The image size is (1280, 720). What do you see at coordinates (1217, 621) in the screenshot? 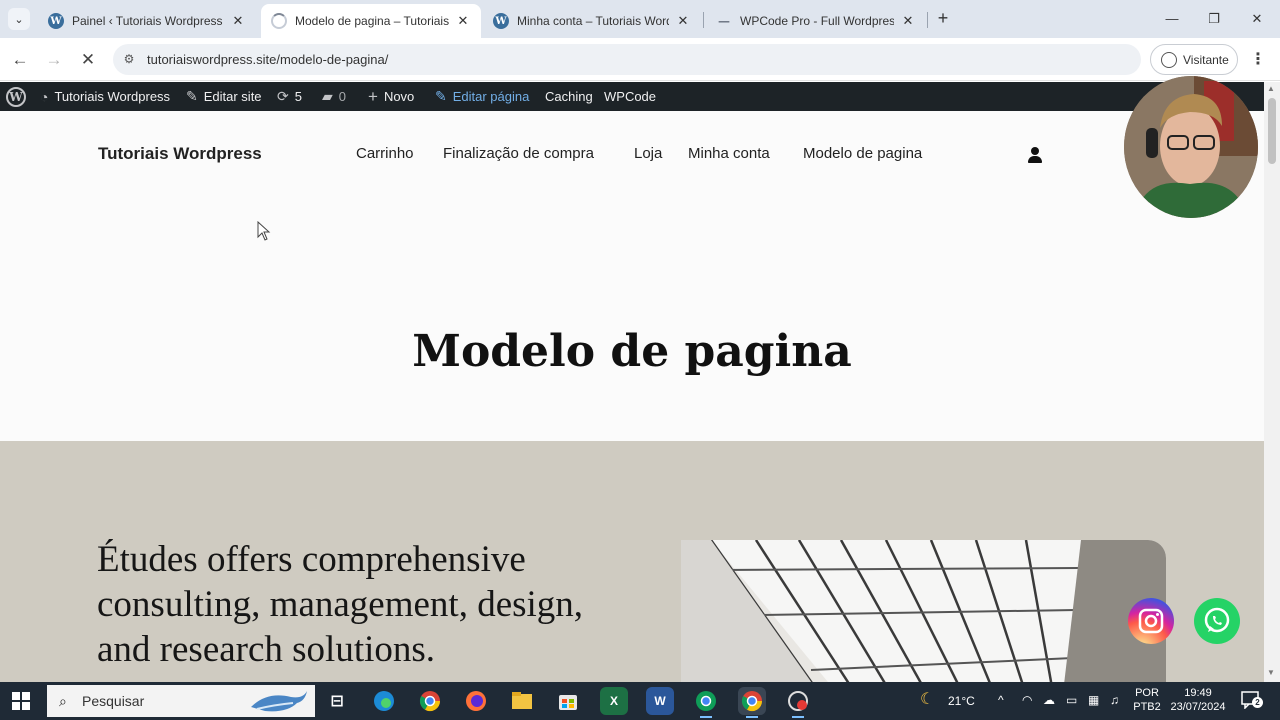
I see `whatsapp-button` at bounding box center [1217, 621].